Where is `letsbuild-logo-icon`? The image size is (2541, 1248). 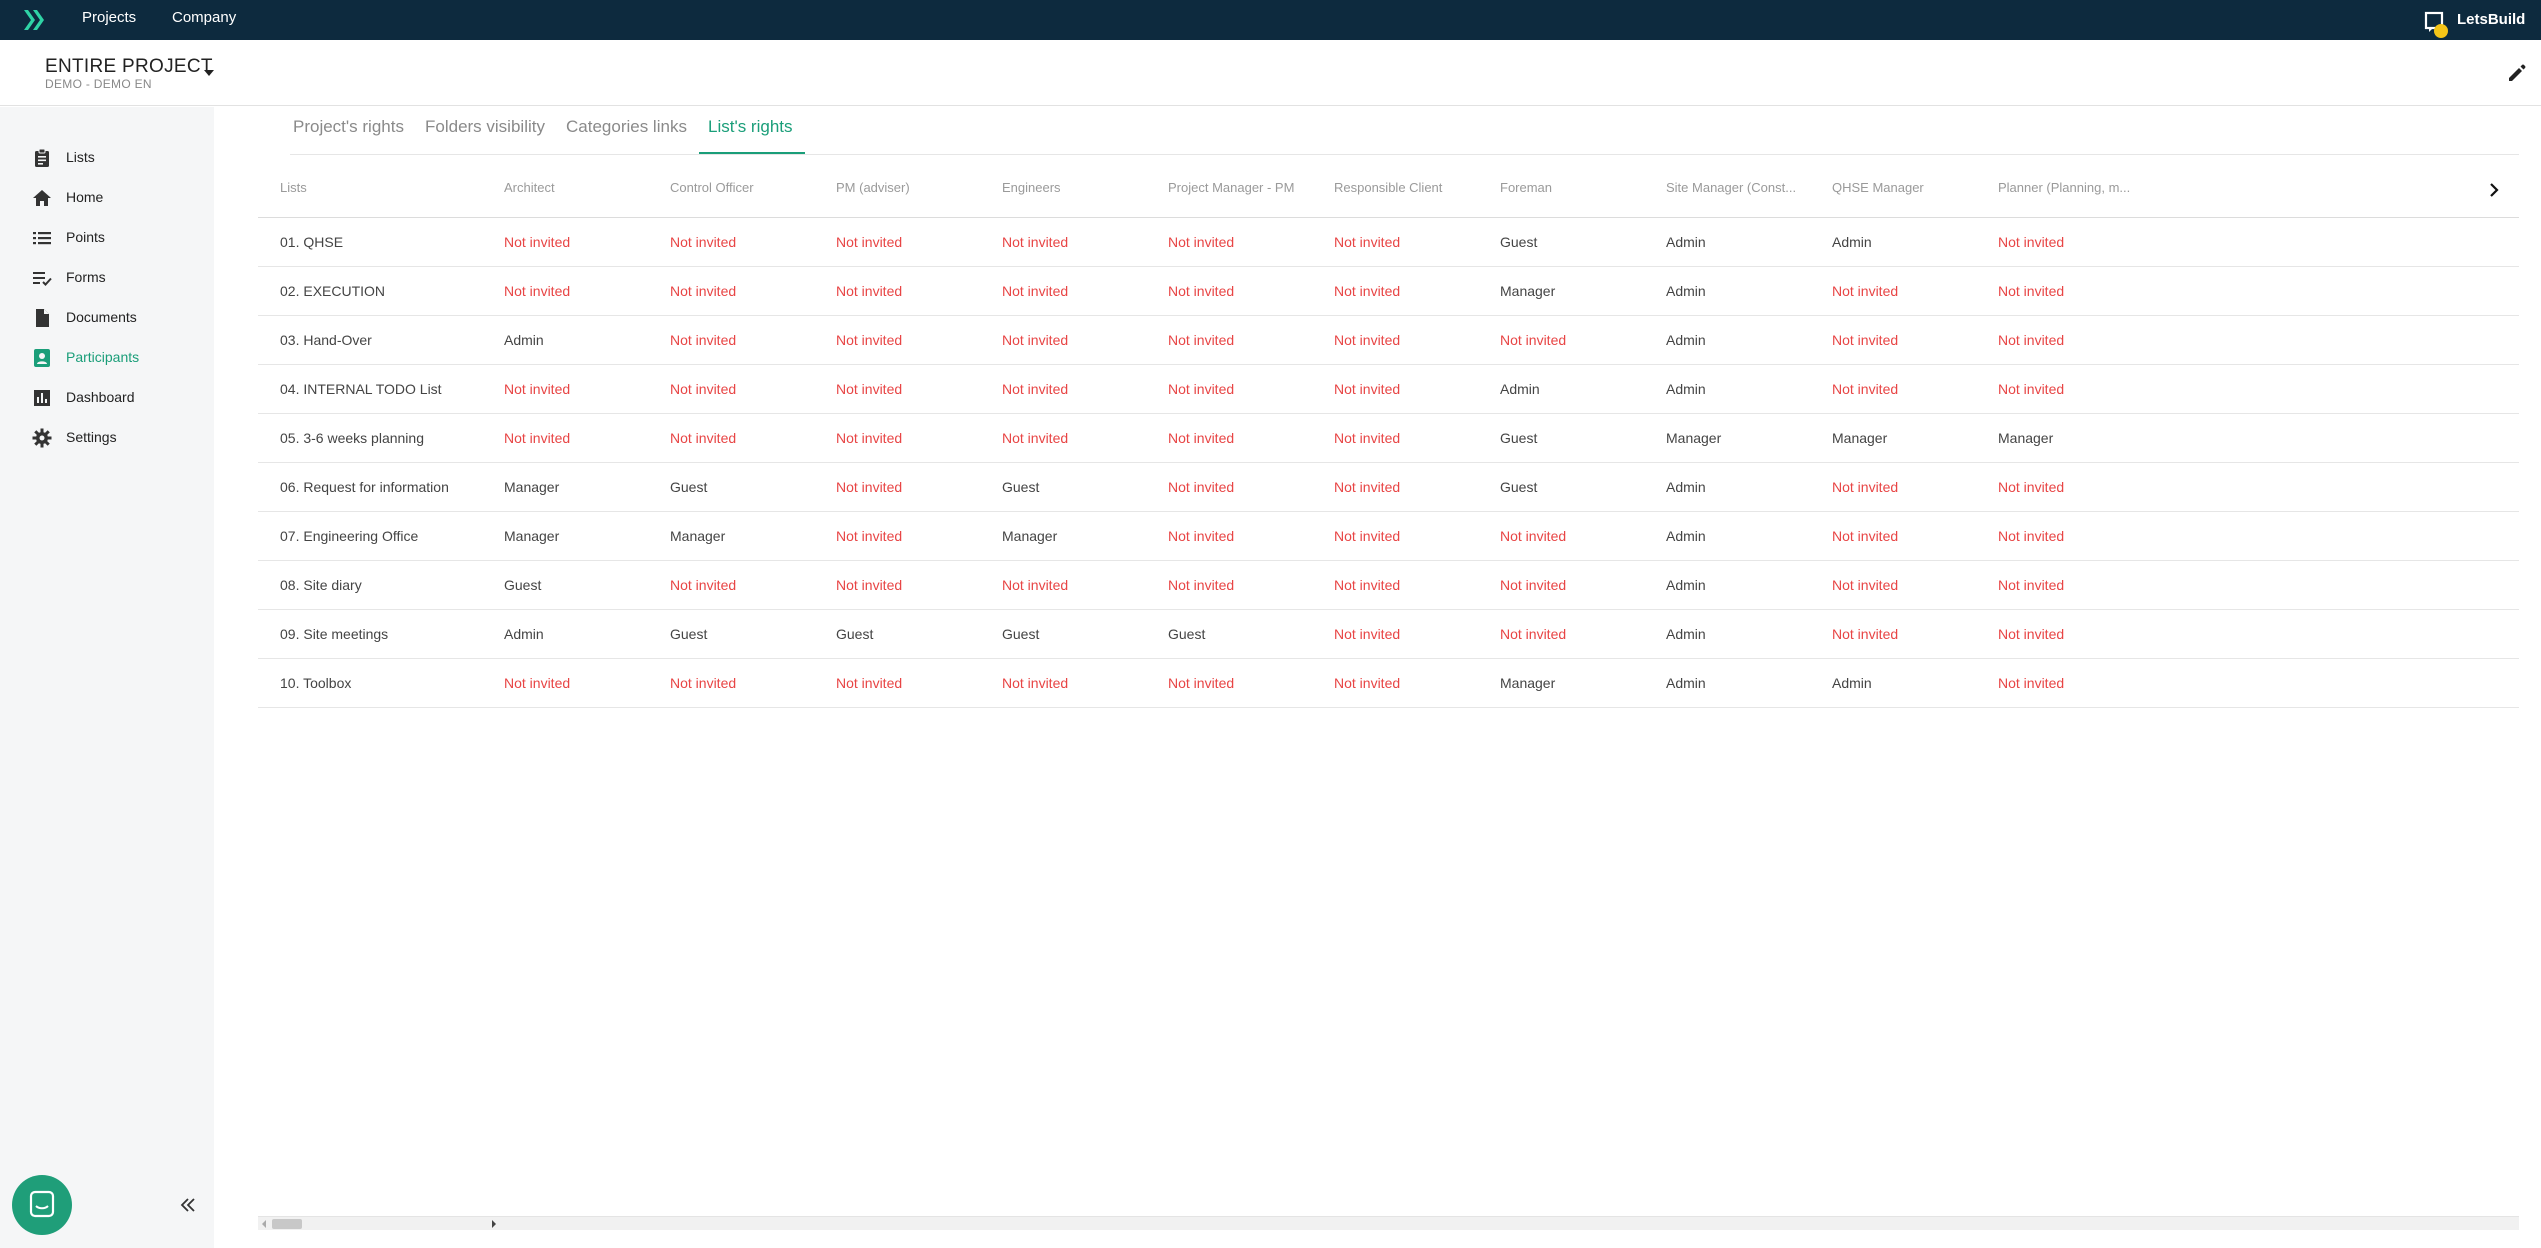 letsbuild-logo-icon is located at coordinates (34, 20).